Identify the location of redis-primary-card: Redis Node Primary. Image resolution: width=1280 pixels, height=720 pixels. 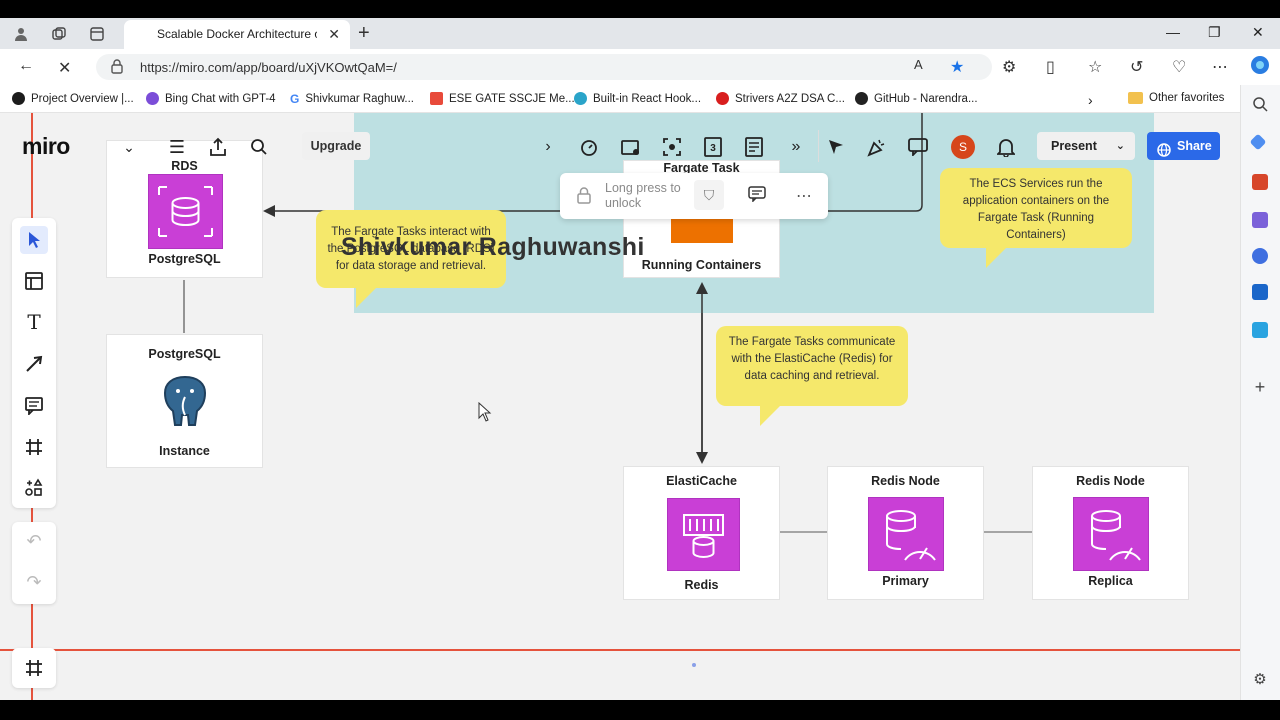
(905, 533).